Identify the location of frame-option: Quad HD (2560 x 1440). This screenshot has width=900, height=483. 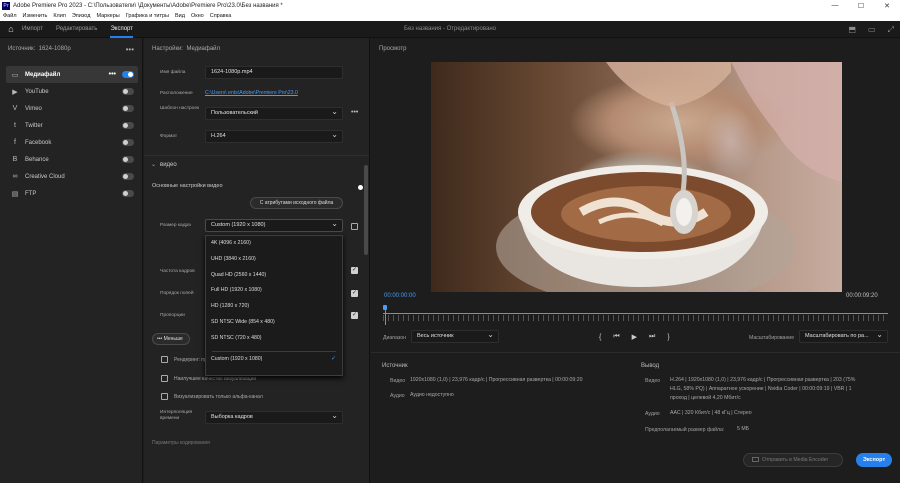
(274, 276).